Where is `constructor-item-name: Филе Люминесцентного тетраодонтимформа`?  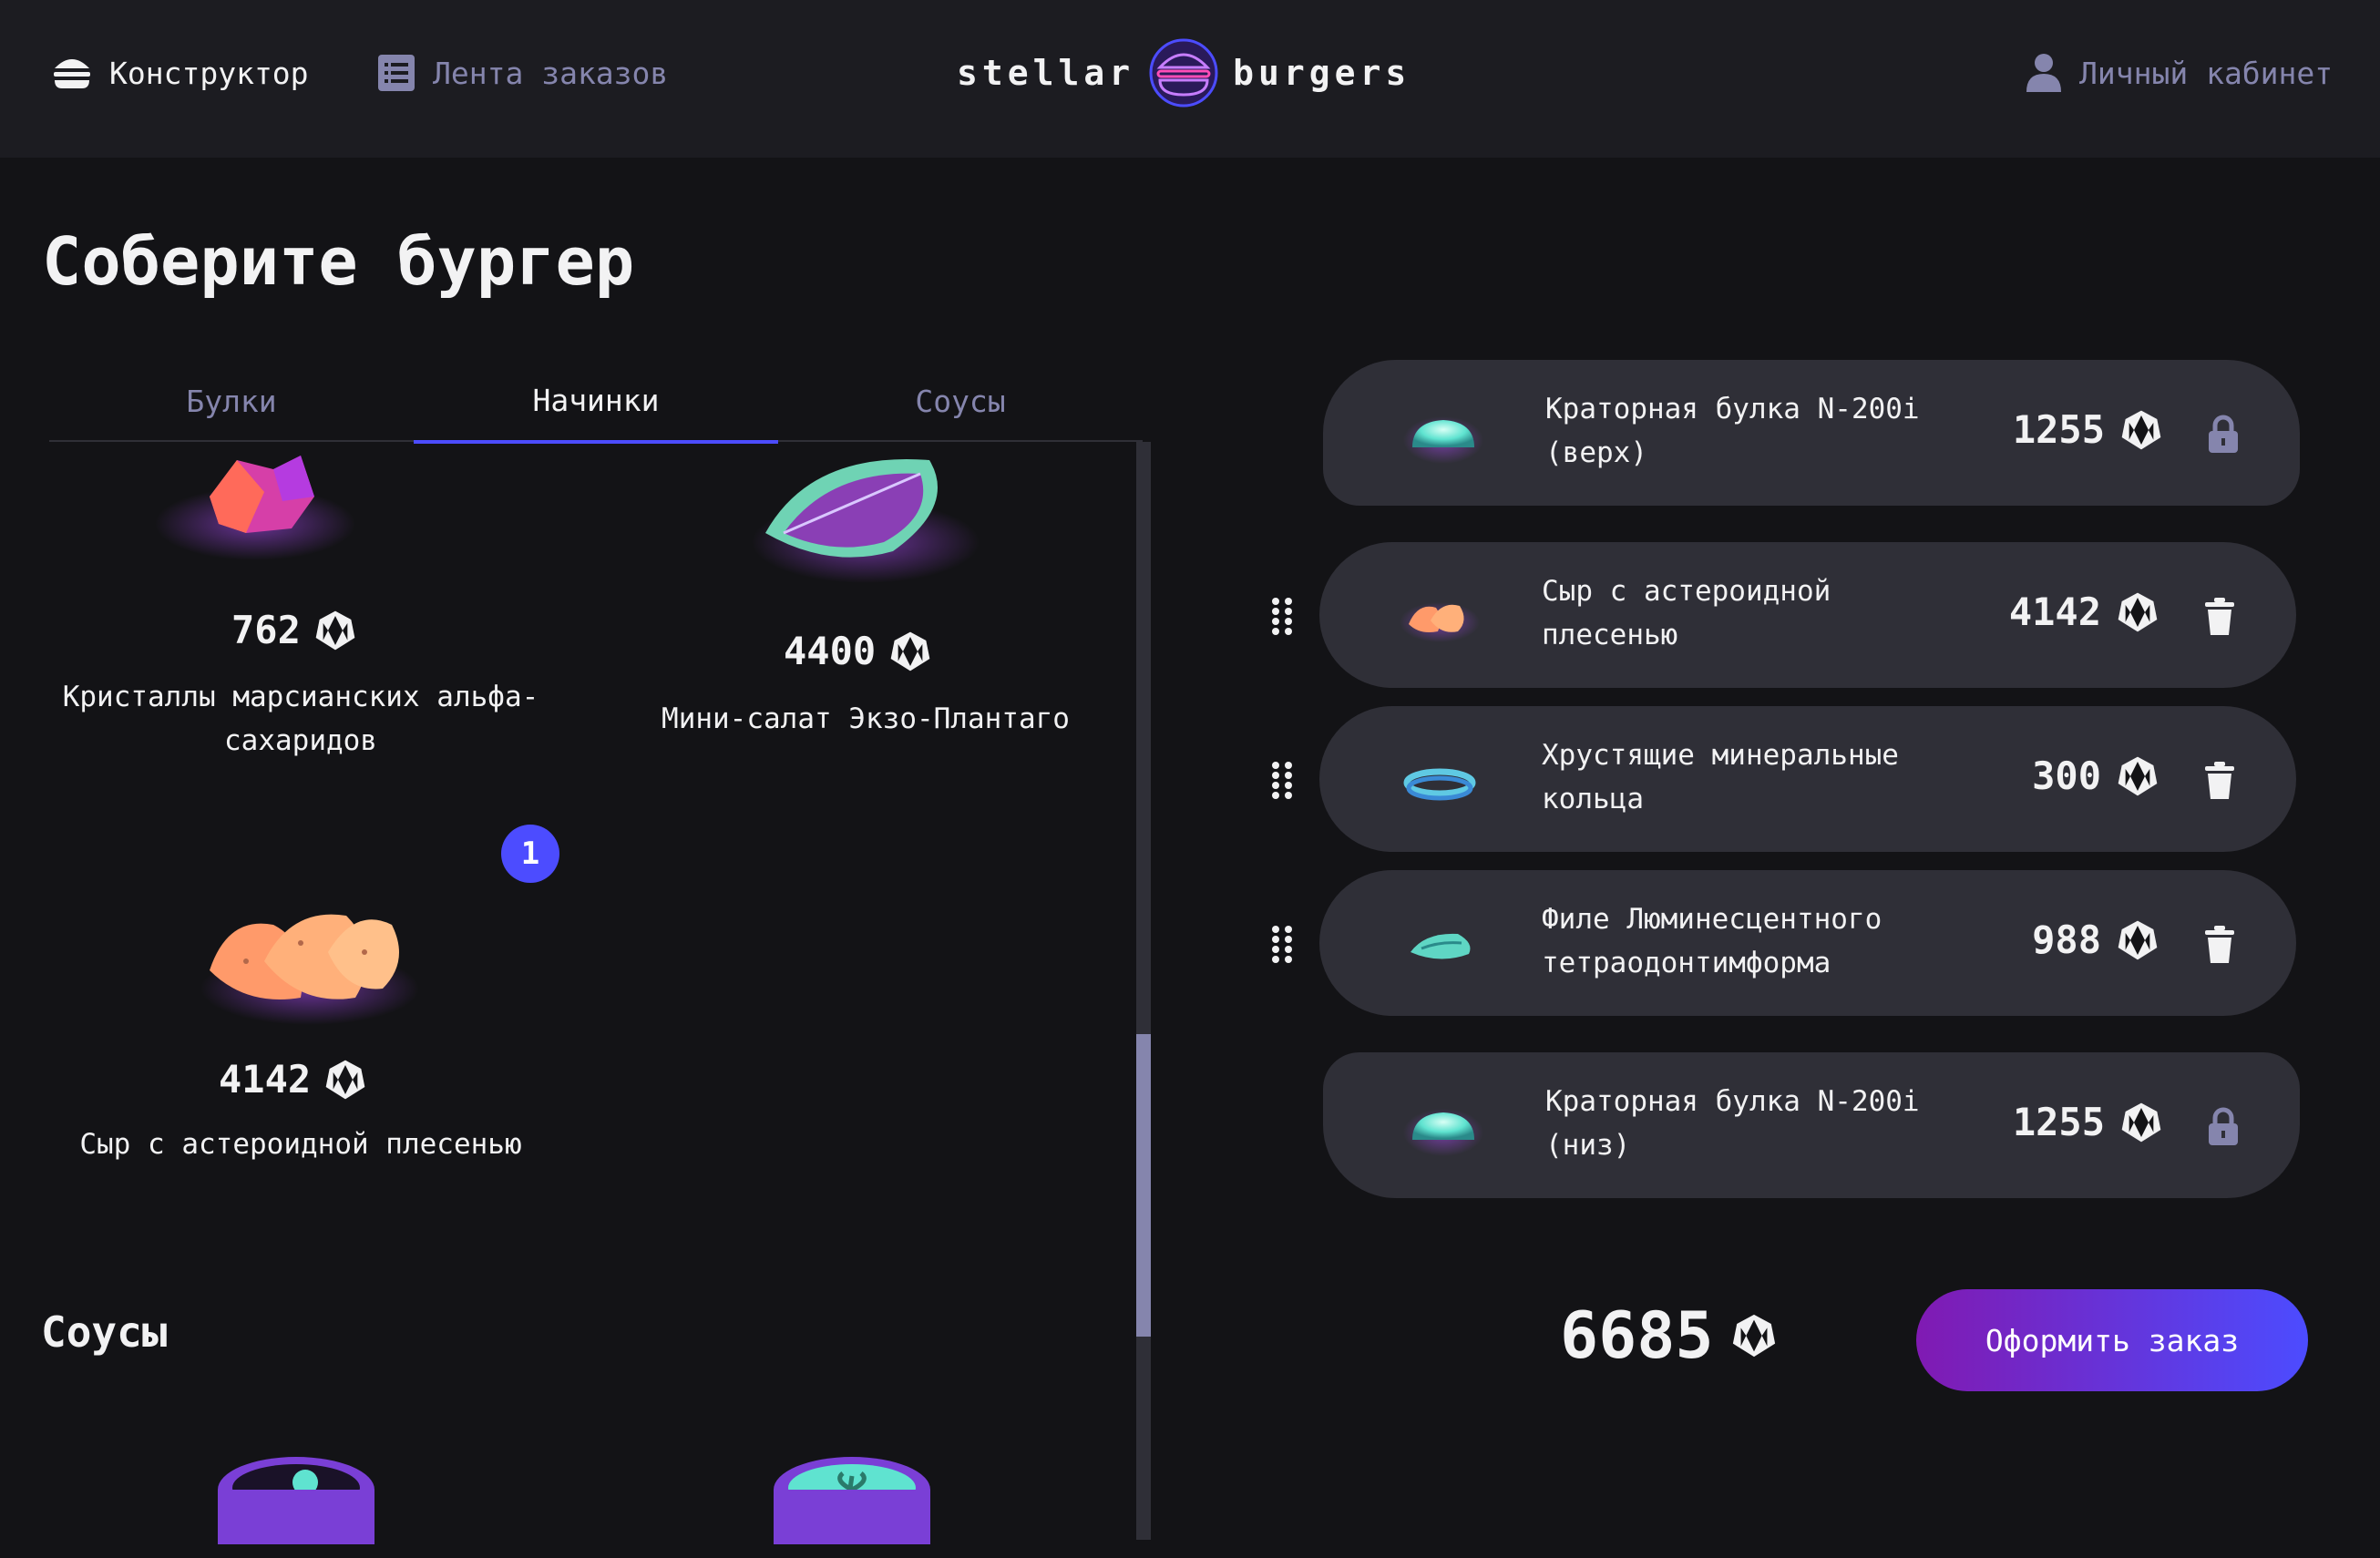 constructor-item-name: Филе Люминесцентного тетраодонтимформа is located at coordinates (1712, 941).